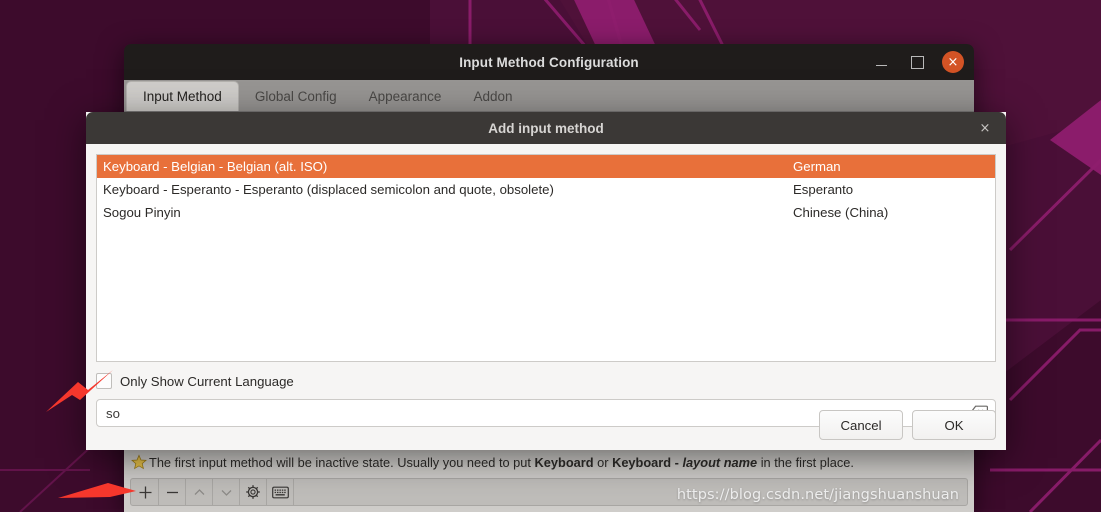 The image size is (1101, 512). I want to click on maximize-icon, so click(917, 62).